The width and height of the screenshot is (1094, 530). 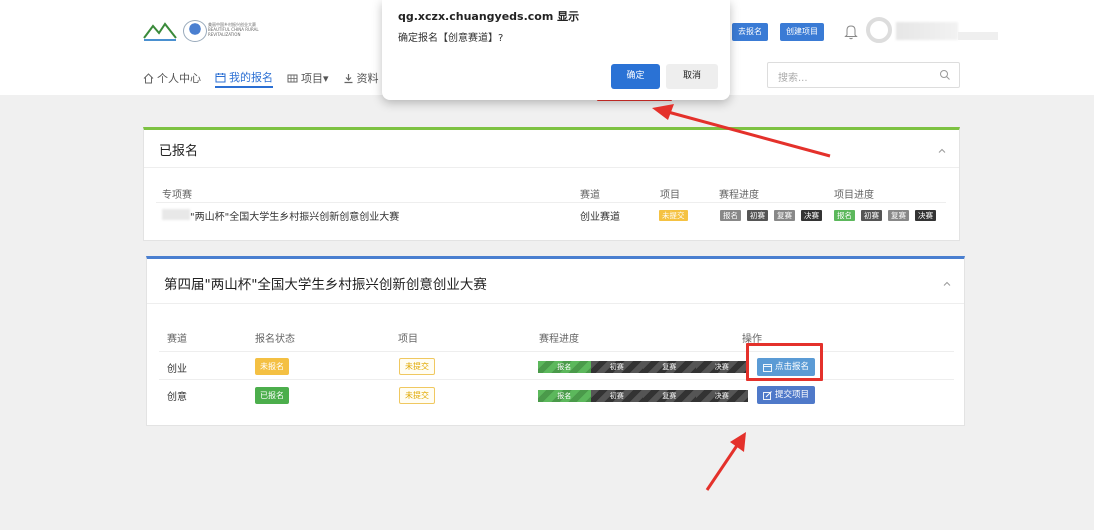 I want to click on dialog-origin: qg.xczx.chuangyeds.com 显示, so click(x=489, y=16).